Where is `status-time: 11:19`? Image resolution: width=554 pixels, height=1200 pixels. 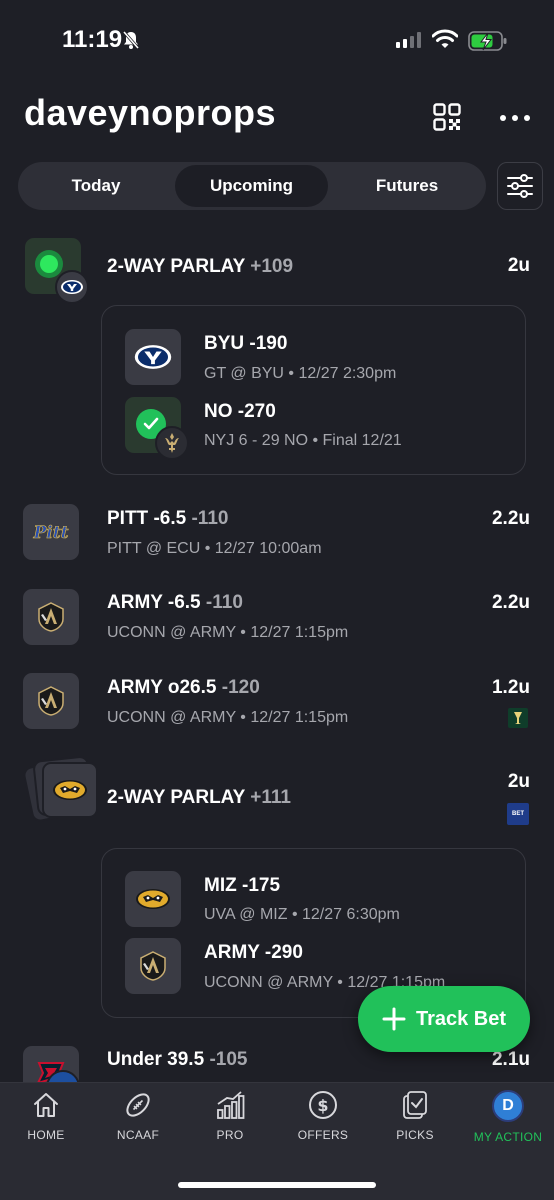
status-time: 11:19 is located at coordinates (92, 39).